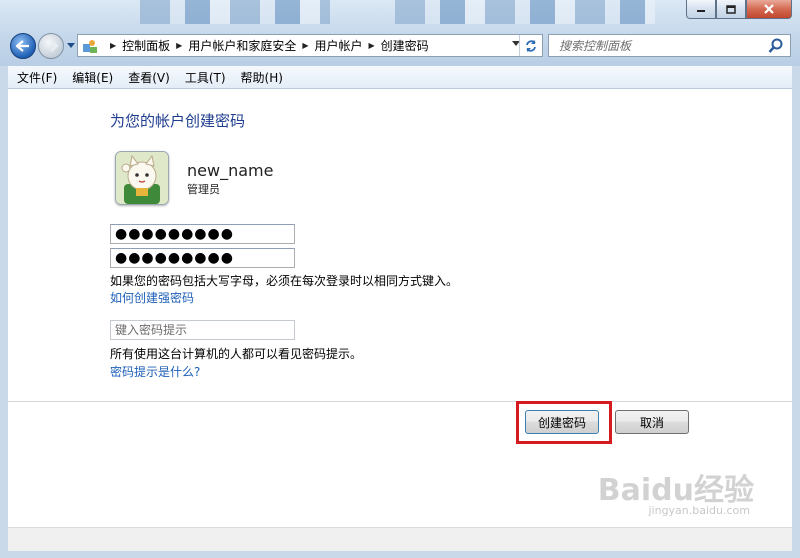 The width and height of the screenshot is (800, 558). I want to click on user-avatar, so click(142, 178).